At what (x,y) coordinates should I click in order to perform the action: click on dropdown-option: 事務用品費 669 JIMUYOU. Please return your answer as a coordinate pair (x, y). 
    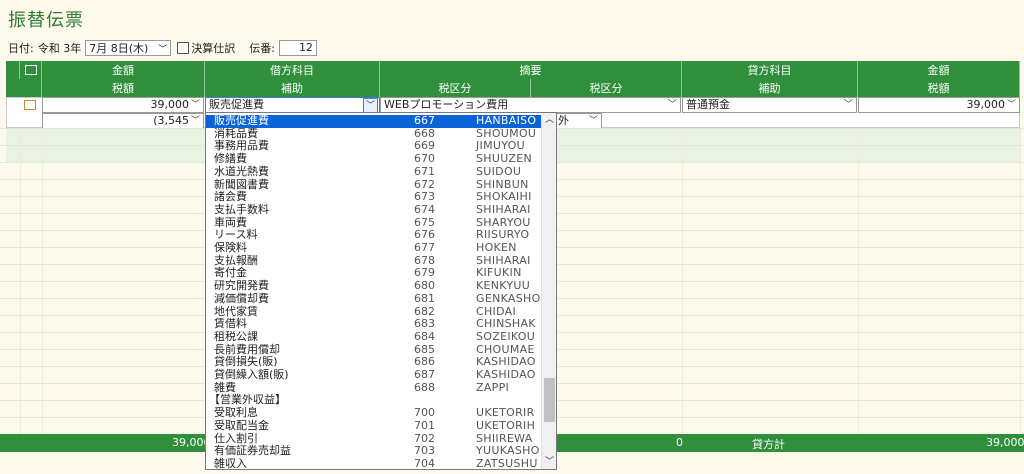
    Looking at the image, I should click on (374, 146).